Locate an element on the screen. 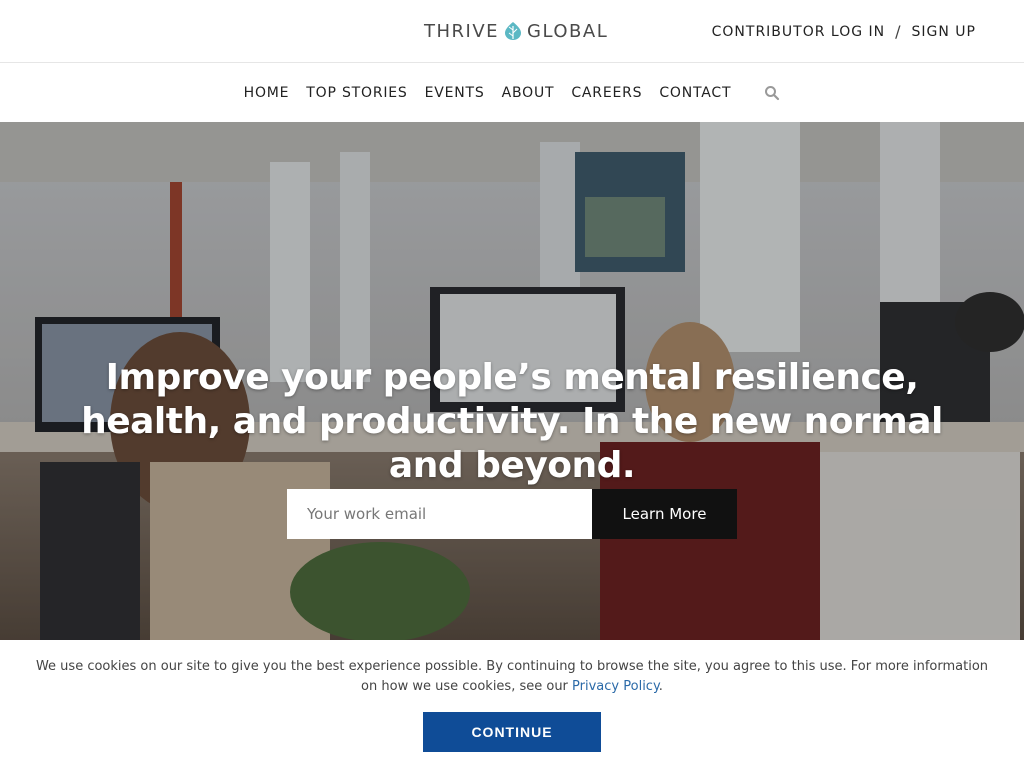 Image resolution: width=1024 pixels, height=768 pixels. nav-item-contact: CONTACT is located at coordinates (695, 93).